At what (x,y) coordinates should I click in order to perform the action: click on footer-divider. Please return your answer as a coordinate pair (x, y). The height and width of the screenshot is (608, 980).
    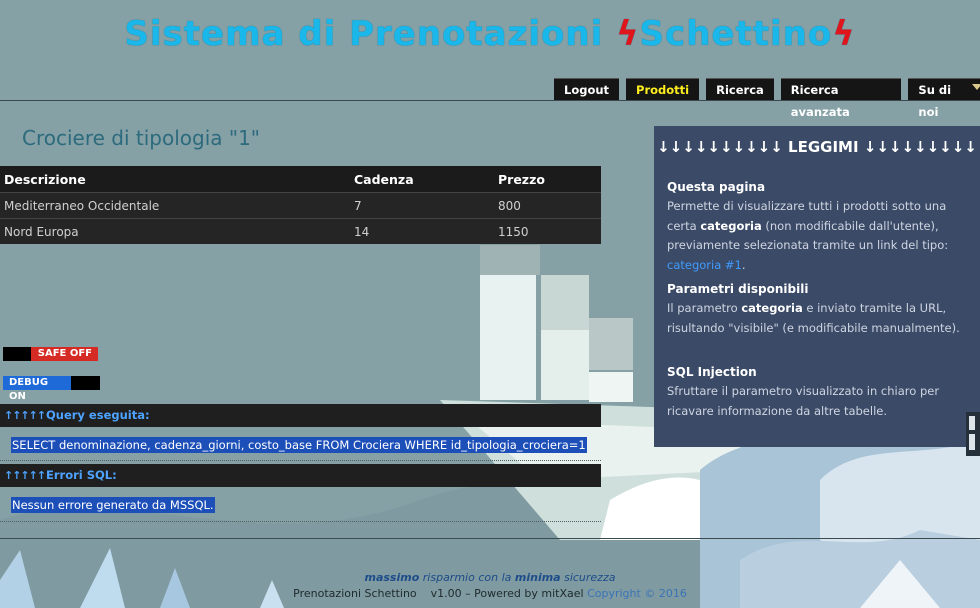
    Looking at the image, I should click on (490, 538).